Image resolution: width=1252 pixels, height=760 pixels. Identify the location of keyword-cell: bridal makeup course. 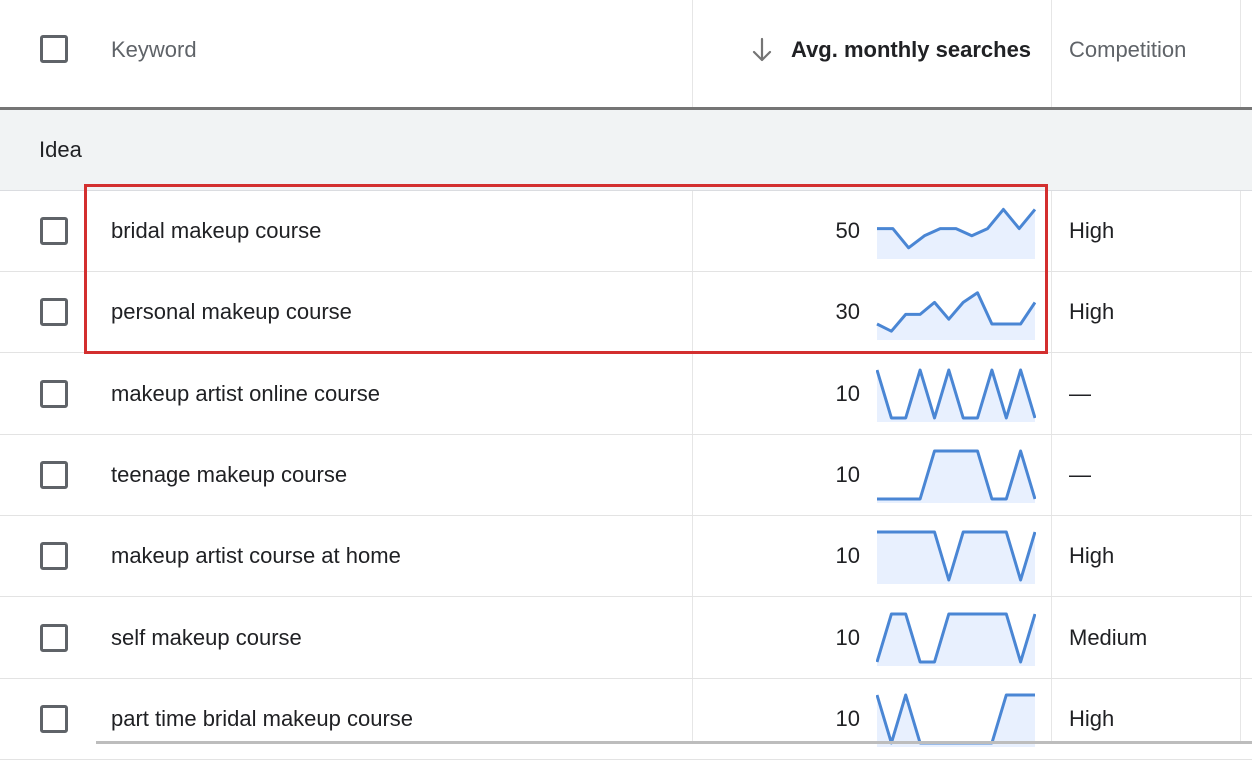
(216, 230).